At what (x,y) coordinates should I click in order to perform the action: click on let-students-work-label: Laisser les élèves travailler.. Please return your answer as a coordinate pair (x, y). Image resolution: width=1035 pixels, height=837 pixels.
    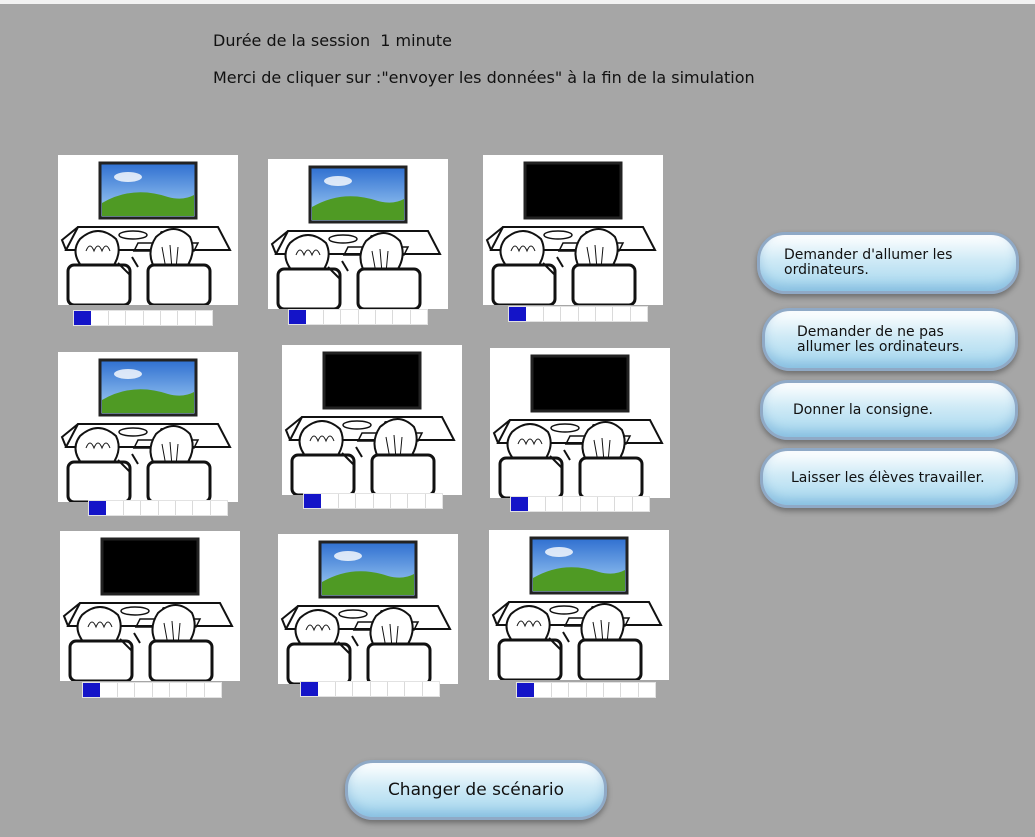
    Looking at the image, I should click on (888, 477).